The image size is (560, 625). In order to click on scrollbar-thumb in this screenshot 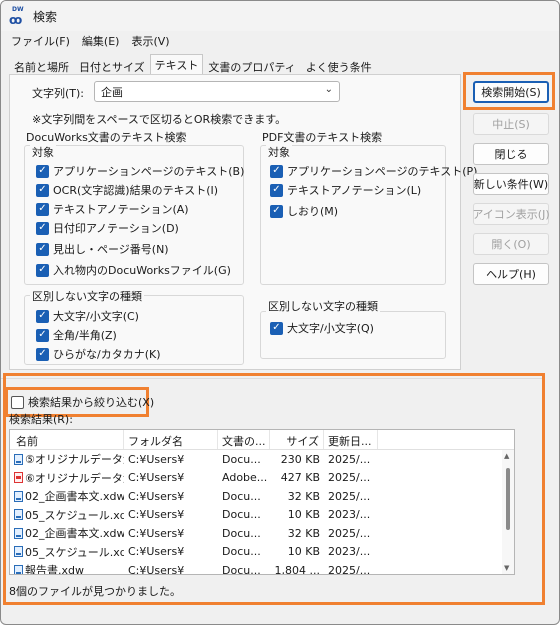, I will do `click(508, 499)`.